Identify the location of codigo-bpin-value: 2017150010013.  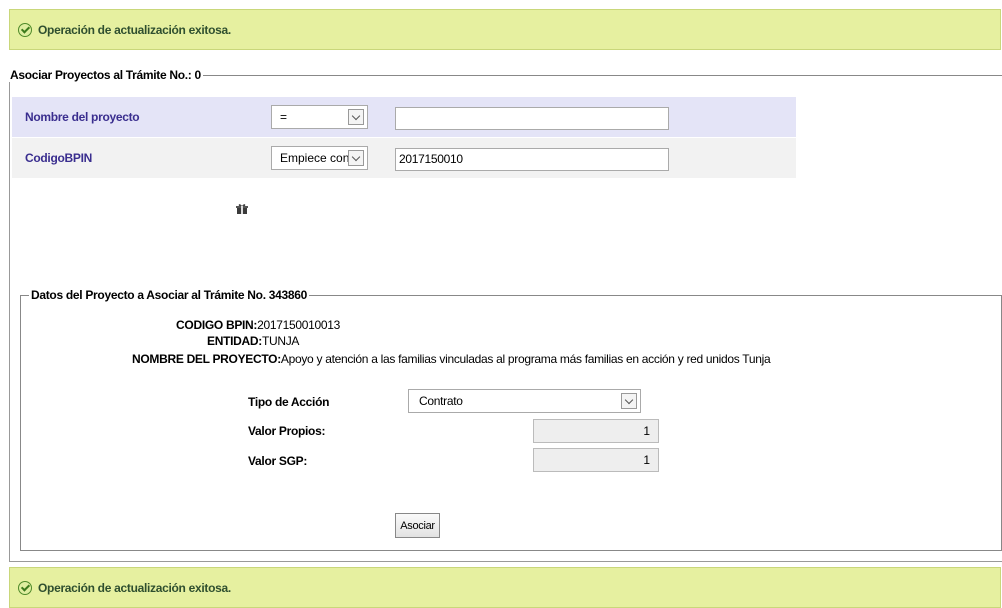
(298, 325).